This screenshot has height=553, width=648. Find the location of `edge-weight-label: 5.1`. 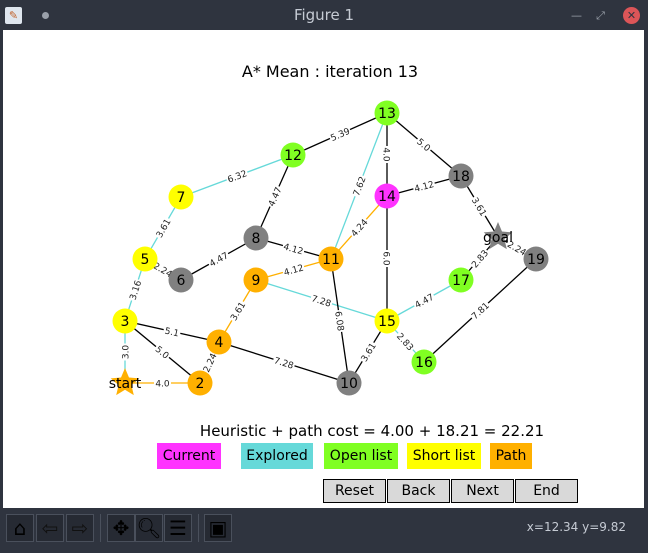

edge-weight-label: 5.1 is located at coordinates (172, 333).